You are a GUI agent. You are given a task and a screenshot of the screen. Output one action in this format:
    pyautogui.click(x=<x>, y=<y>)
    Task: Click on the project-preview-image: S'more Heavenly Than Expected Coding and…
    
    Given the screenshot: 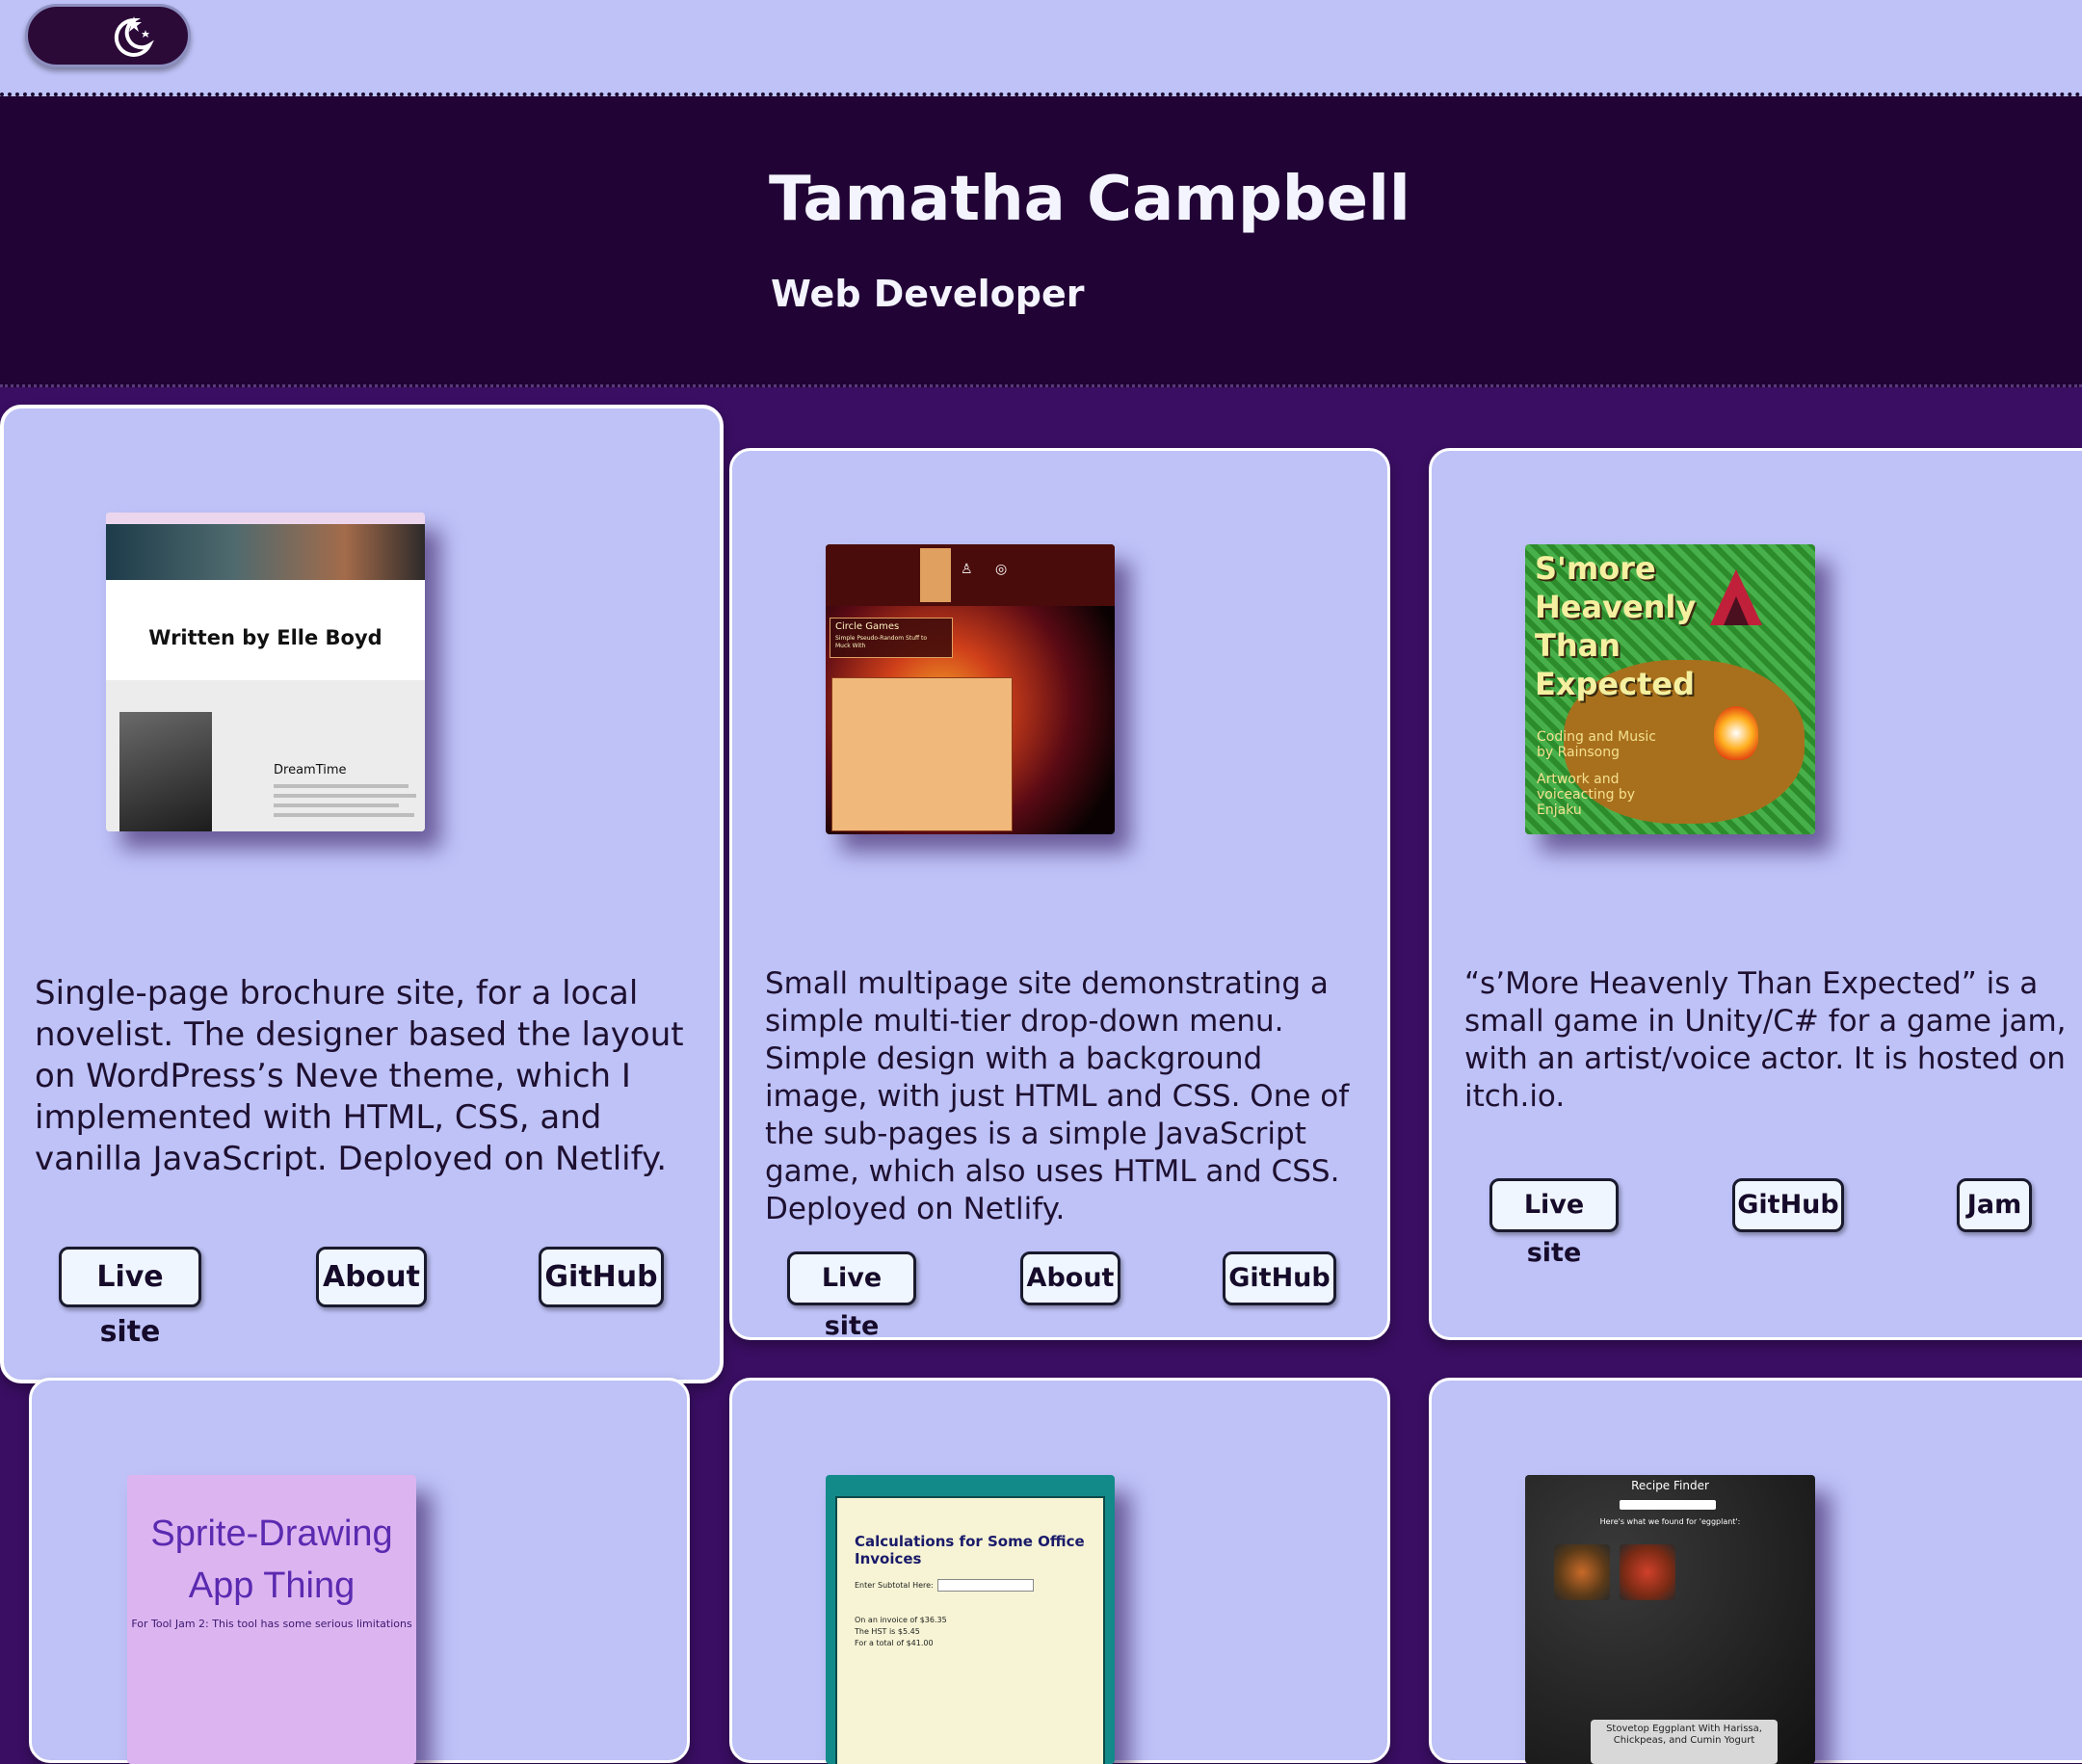 What is the action you would take?
    pyautogui.click(x=1670, y=689)
    